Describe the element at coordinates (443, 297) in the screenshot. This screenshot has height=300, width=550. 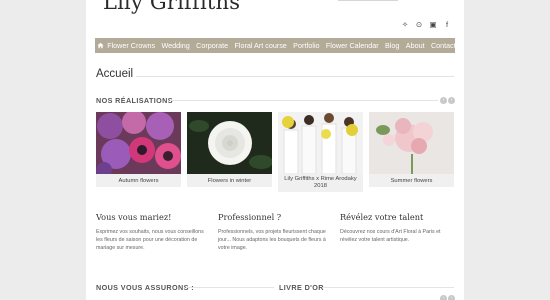
I see `guestbook-prev-button: ‹` at that location.